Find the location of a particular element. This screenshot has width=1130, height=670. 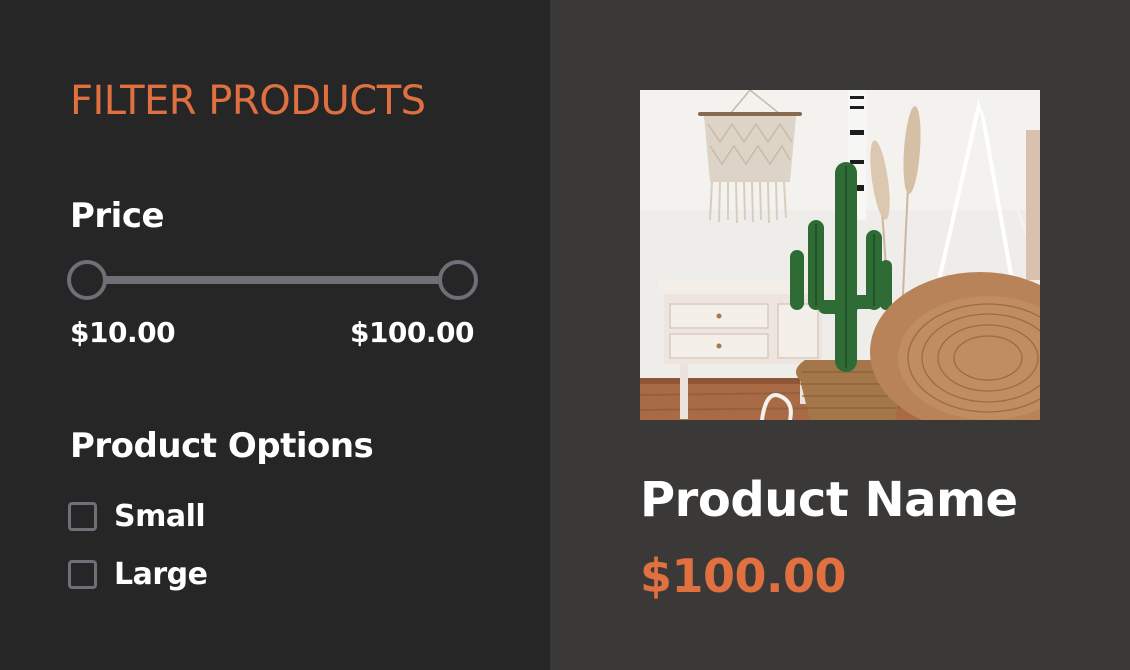

slider-track is located at coordinates (272, 280).